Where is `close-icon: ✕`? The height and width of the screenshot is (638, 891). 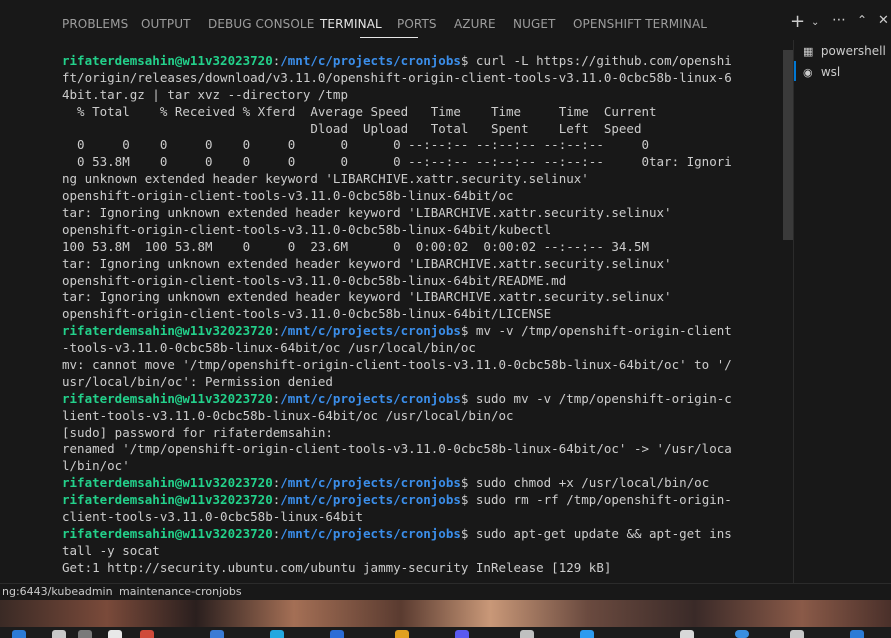
close-icon: ✕ is located at coordinates (883, 20).